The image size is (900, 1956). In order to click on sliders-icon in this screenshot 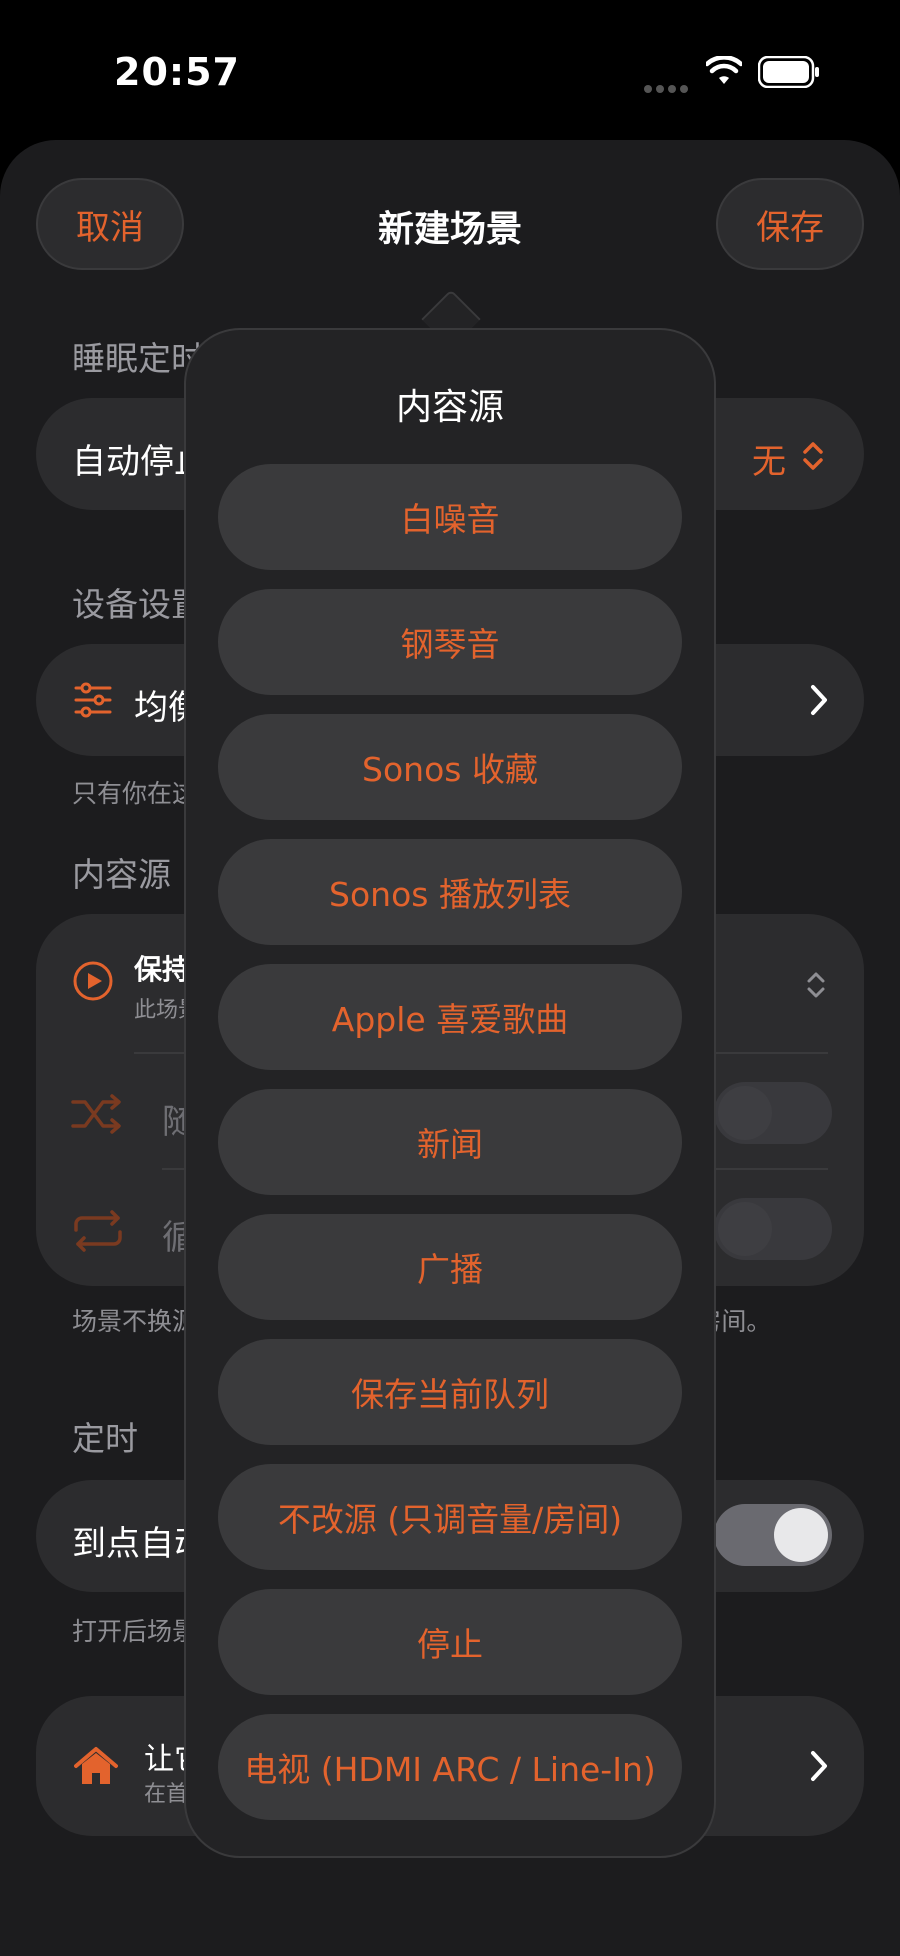, I will do `click(93, 700)`.